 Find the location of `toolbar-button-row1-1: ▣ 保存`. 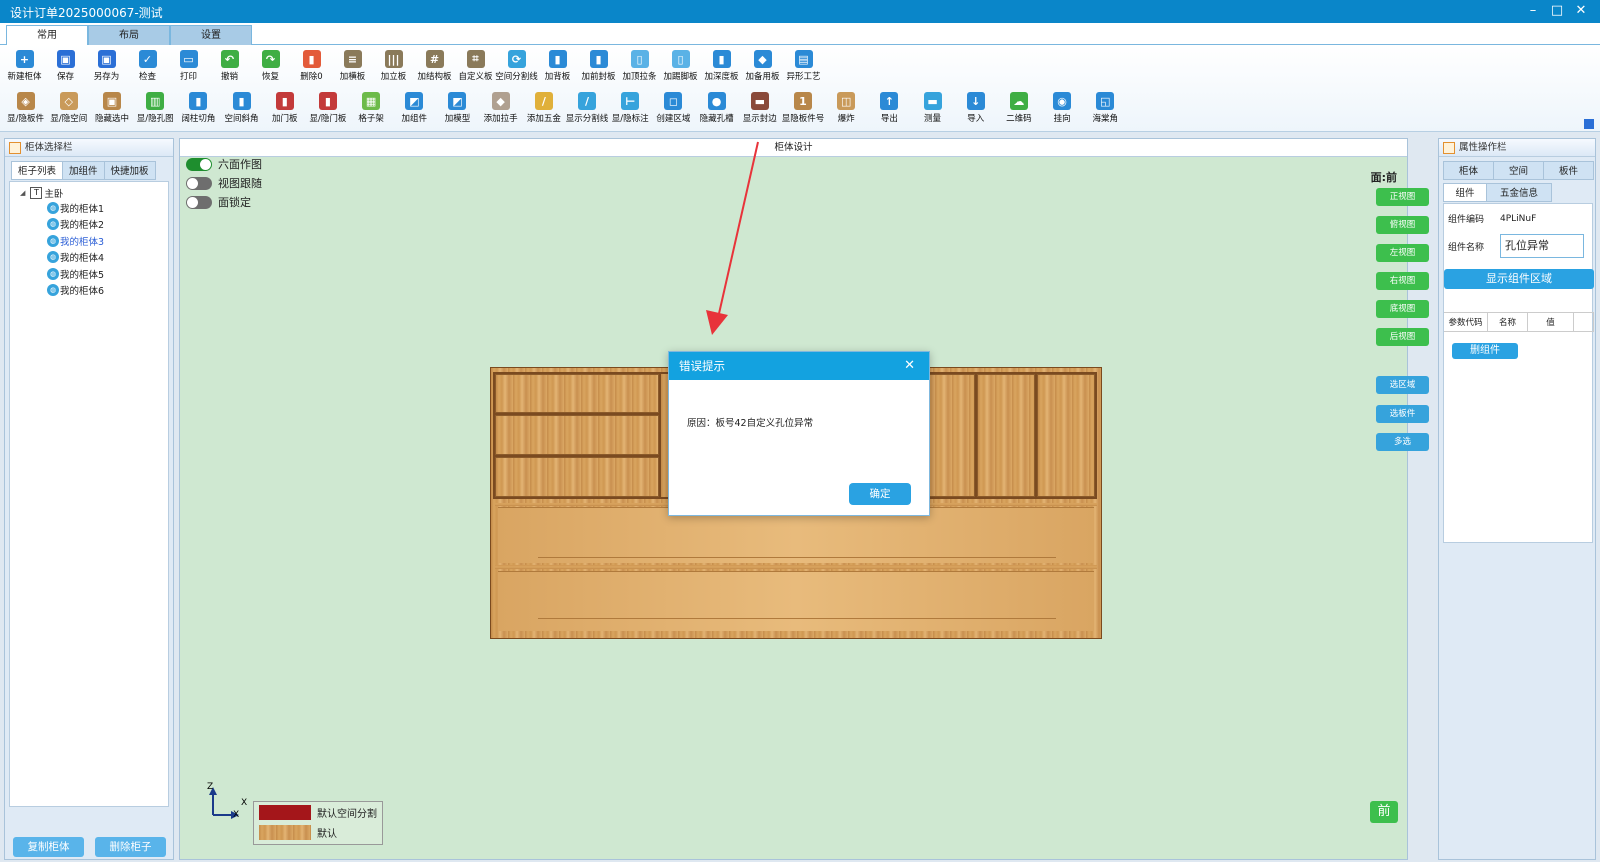

toolbar-button-row1-1: ▣ 保存 is located at coordinates (65, 67).